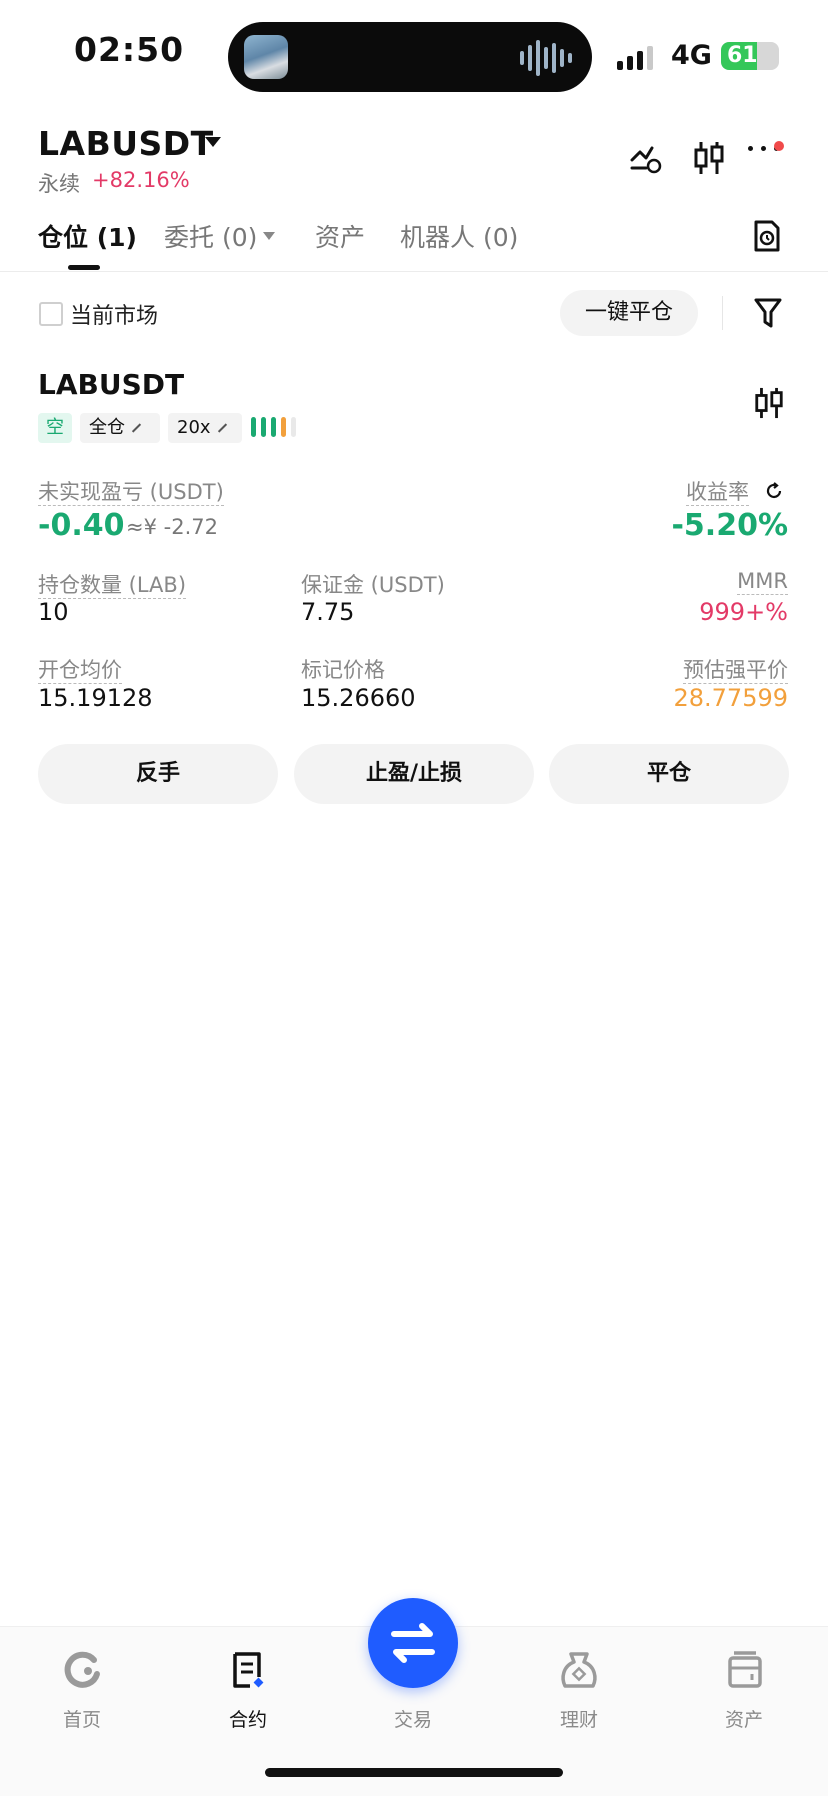 Image resolution: width=828 pixels, height=1796 pixels. Describe the element at coordinates (762, 582) in the screenshot. I see `mmr-label: MMR` at that location.